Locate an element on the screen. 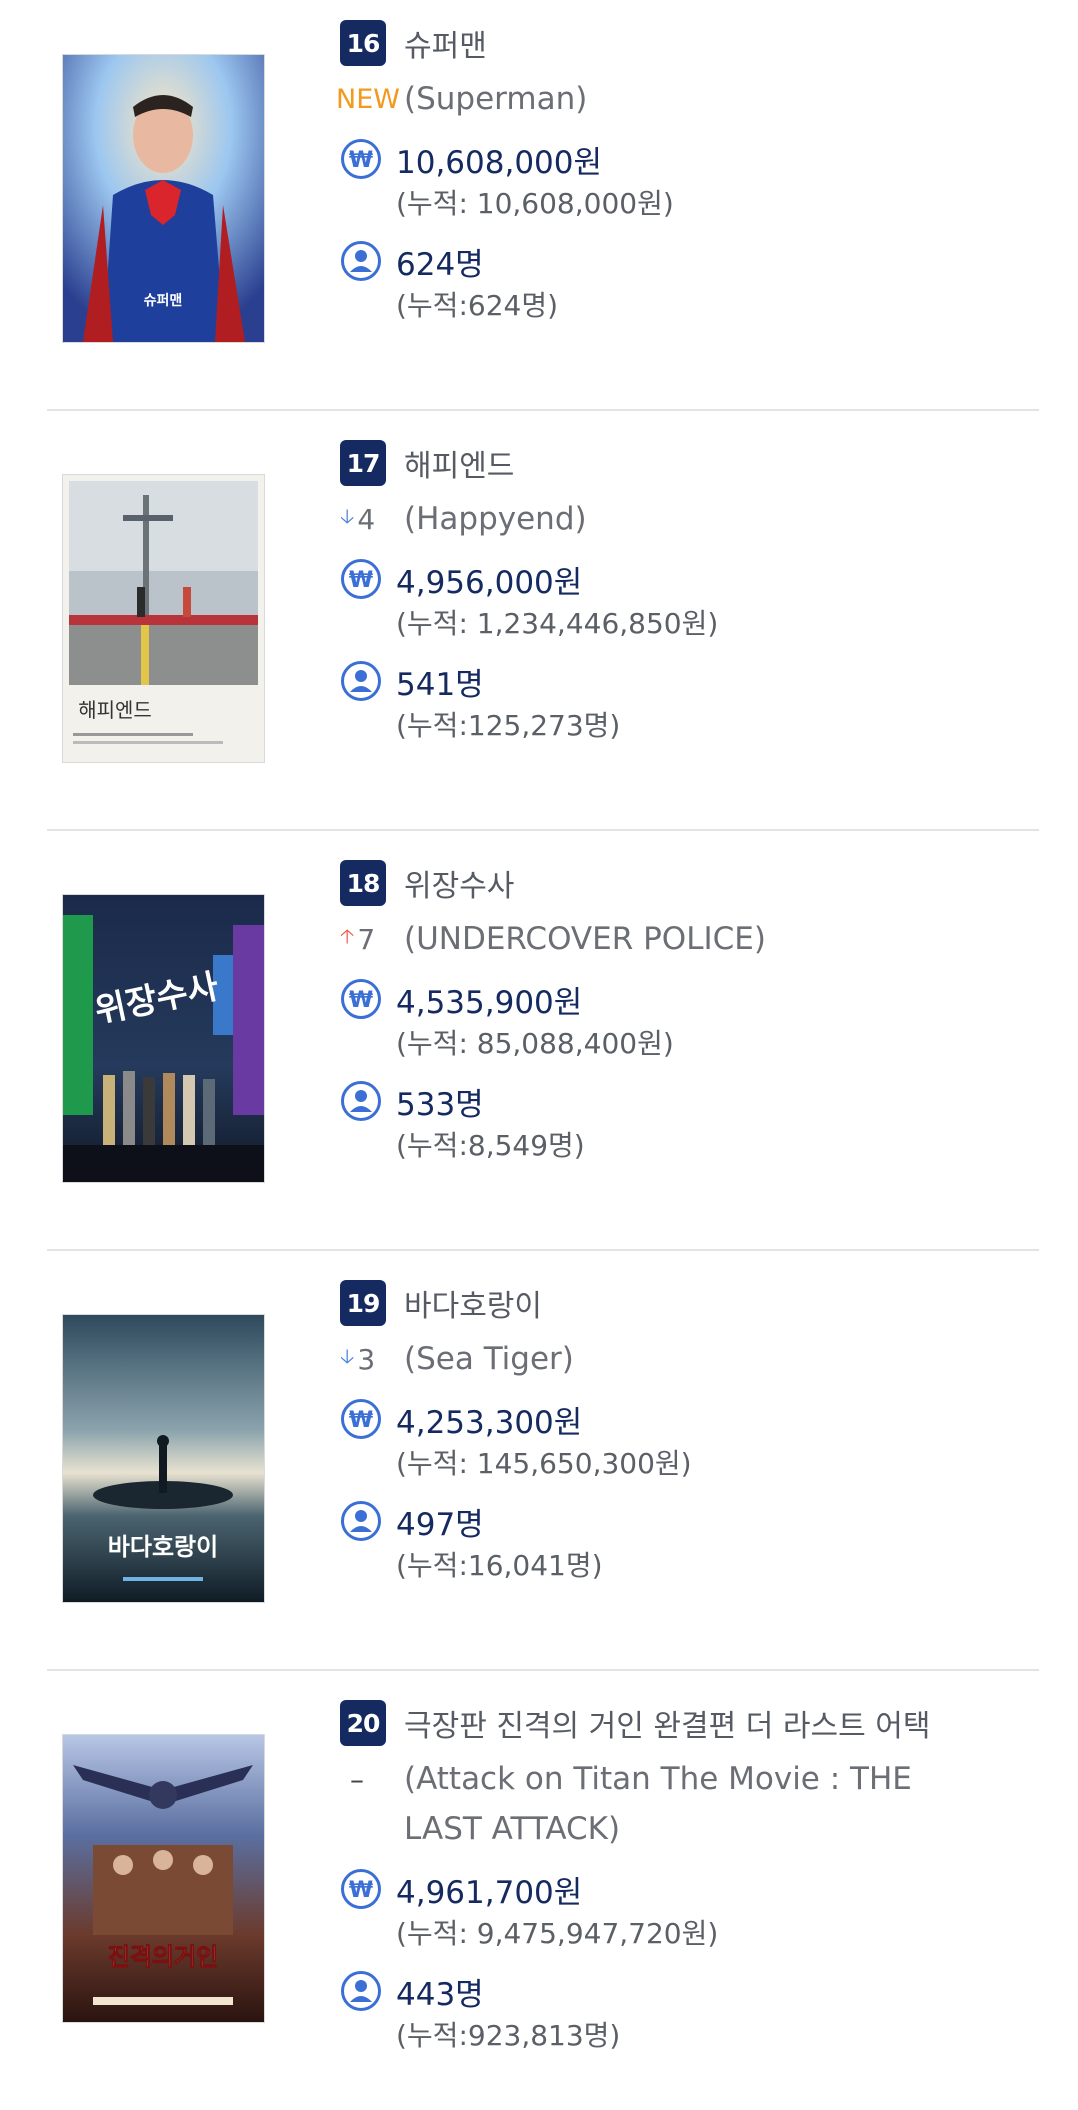 Image resolution: width=1078 pixels, height=2110 pixels. daily-audience: 443명 is located at coordinates (440, 1994).